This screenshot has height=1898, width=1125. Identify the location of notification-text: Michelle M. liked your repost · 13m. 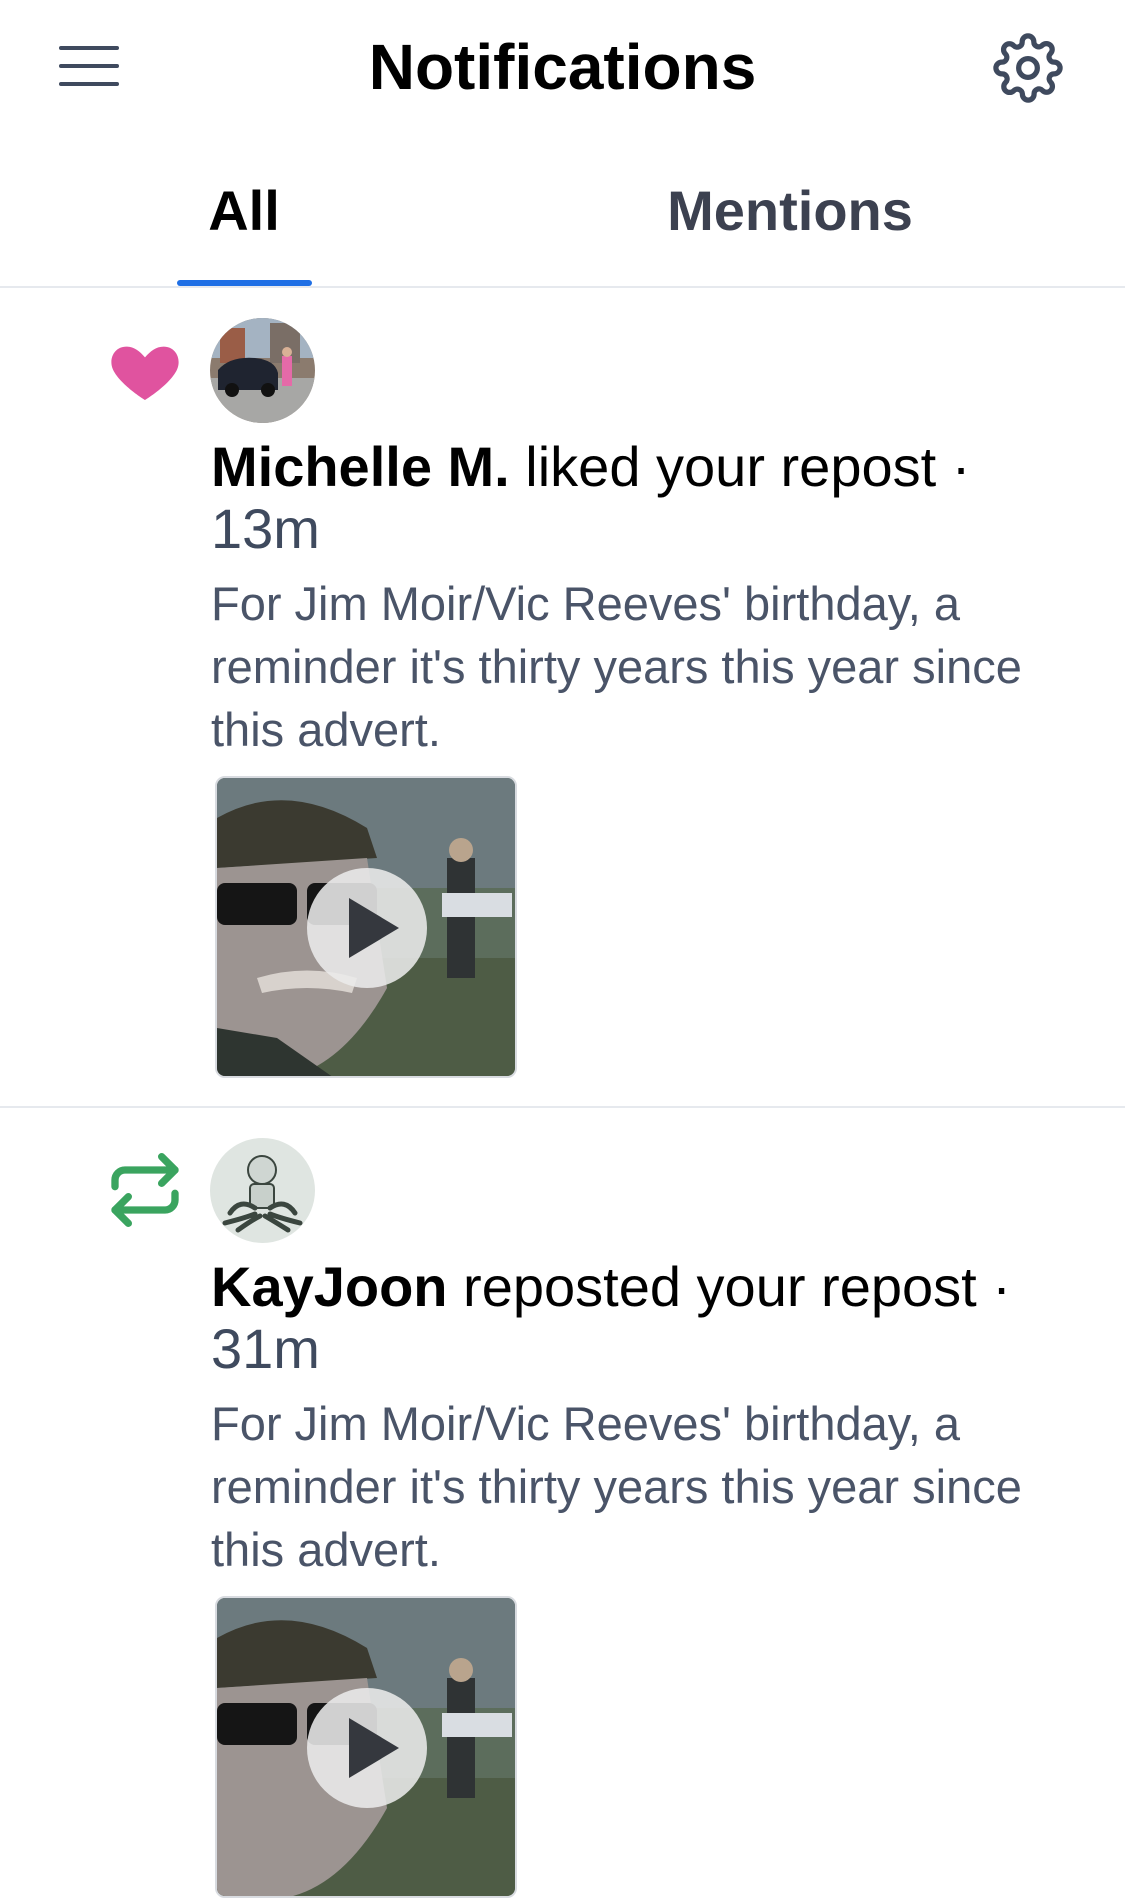
(641, 498).